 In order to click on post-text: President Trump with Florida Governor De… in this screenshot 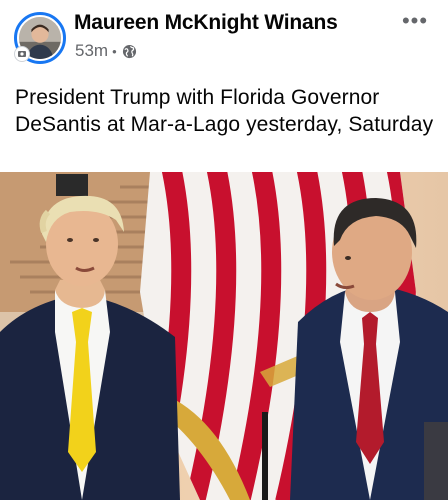, I will do `click(224, 111)`.